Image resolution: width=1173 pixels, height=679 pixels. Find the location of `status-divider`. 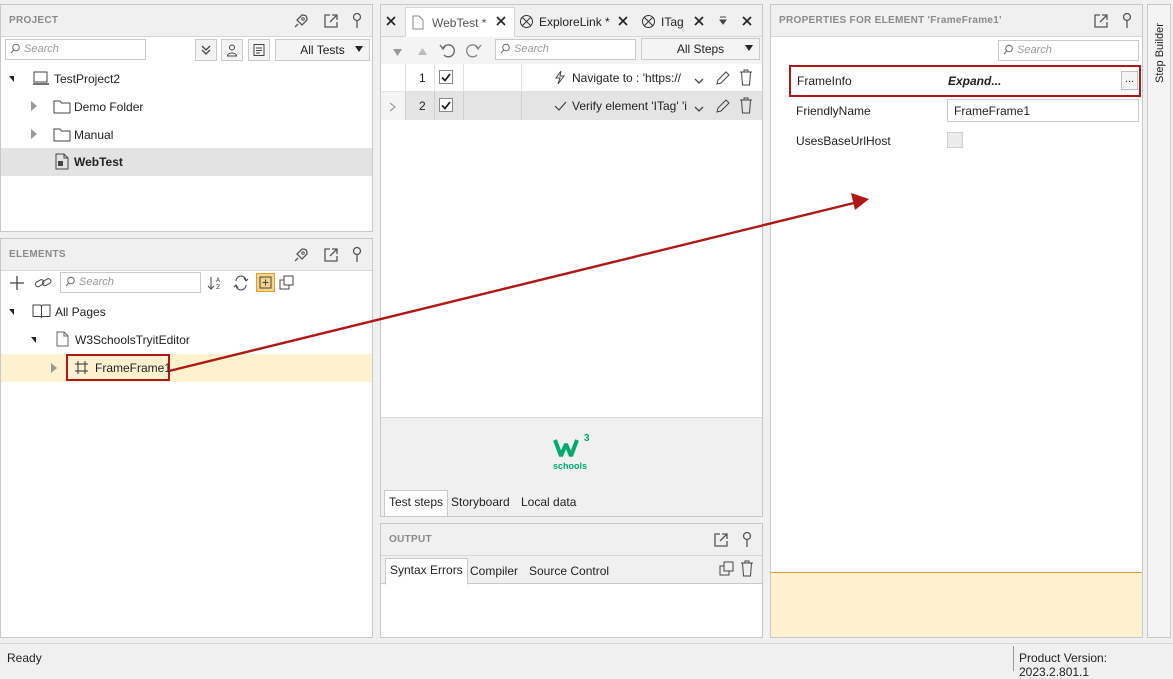

status-divider is located at coordinates (1013, 658).